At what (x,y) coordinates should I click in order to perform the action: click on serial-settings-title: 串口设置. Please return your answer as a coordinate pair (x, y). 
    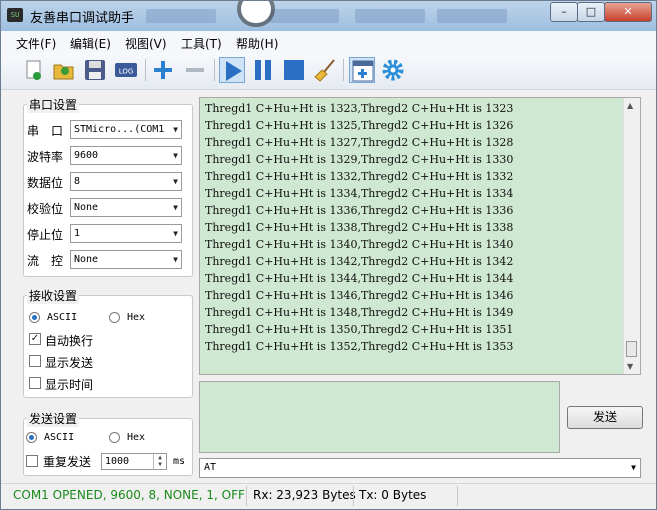
    Looking at the image, I should click on (53, 104).